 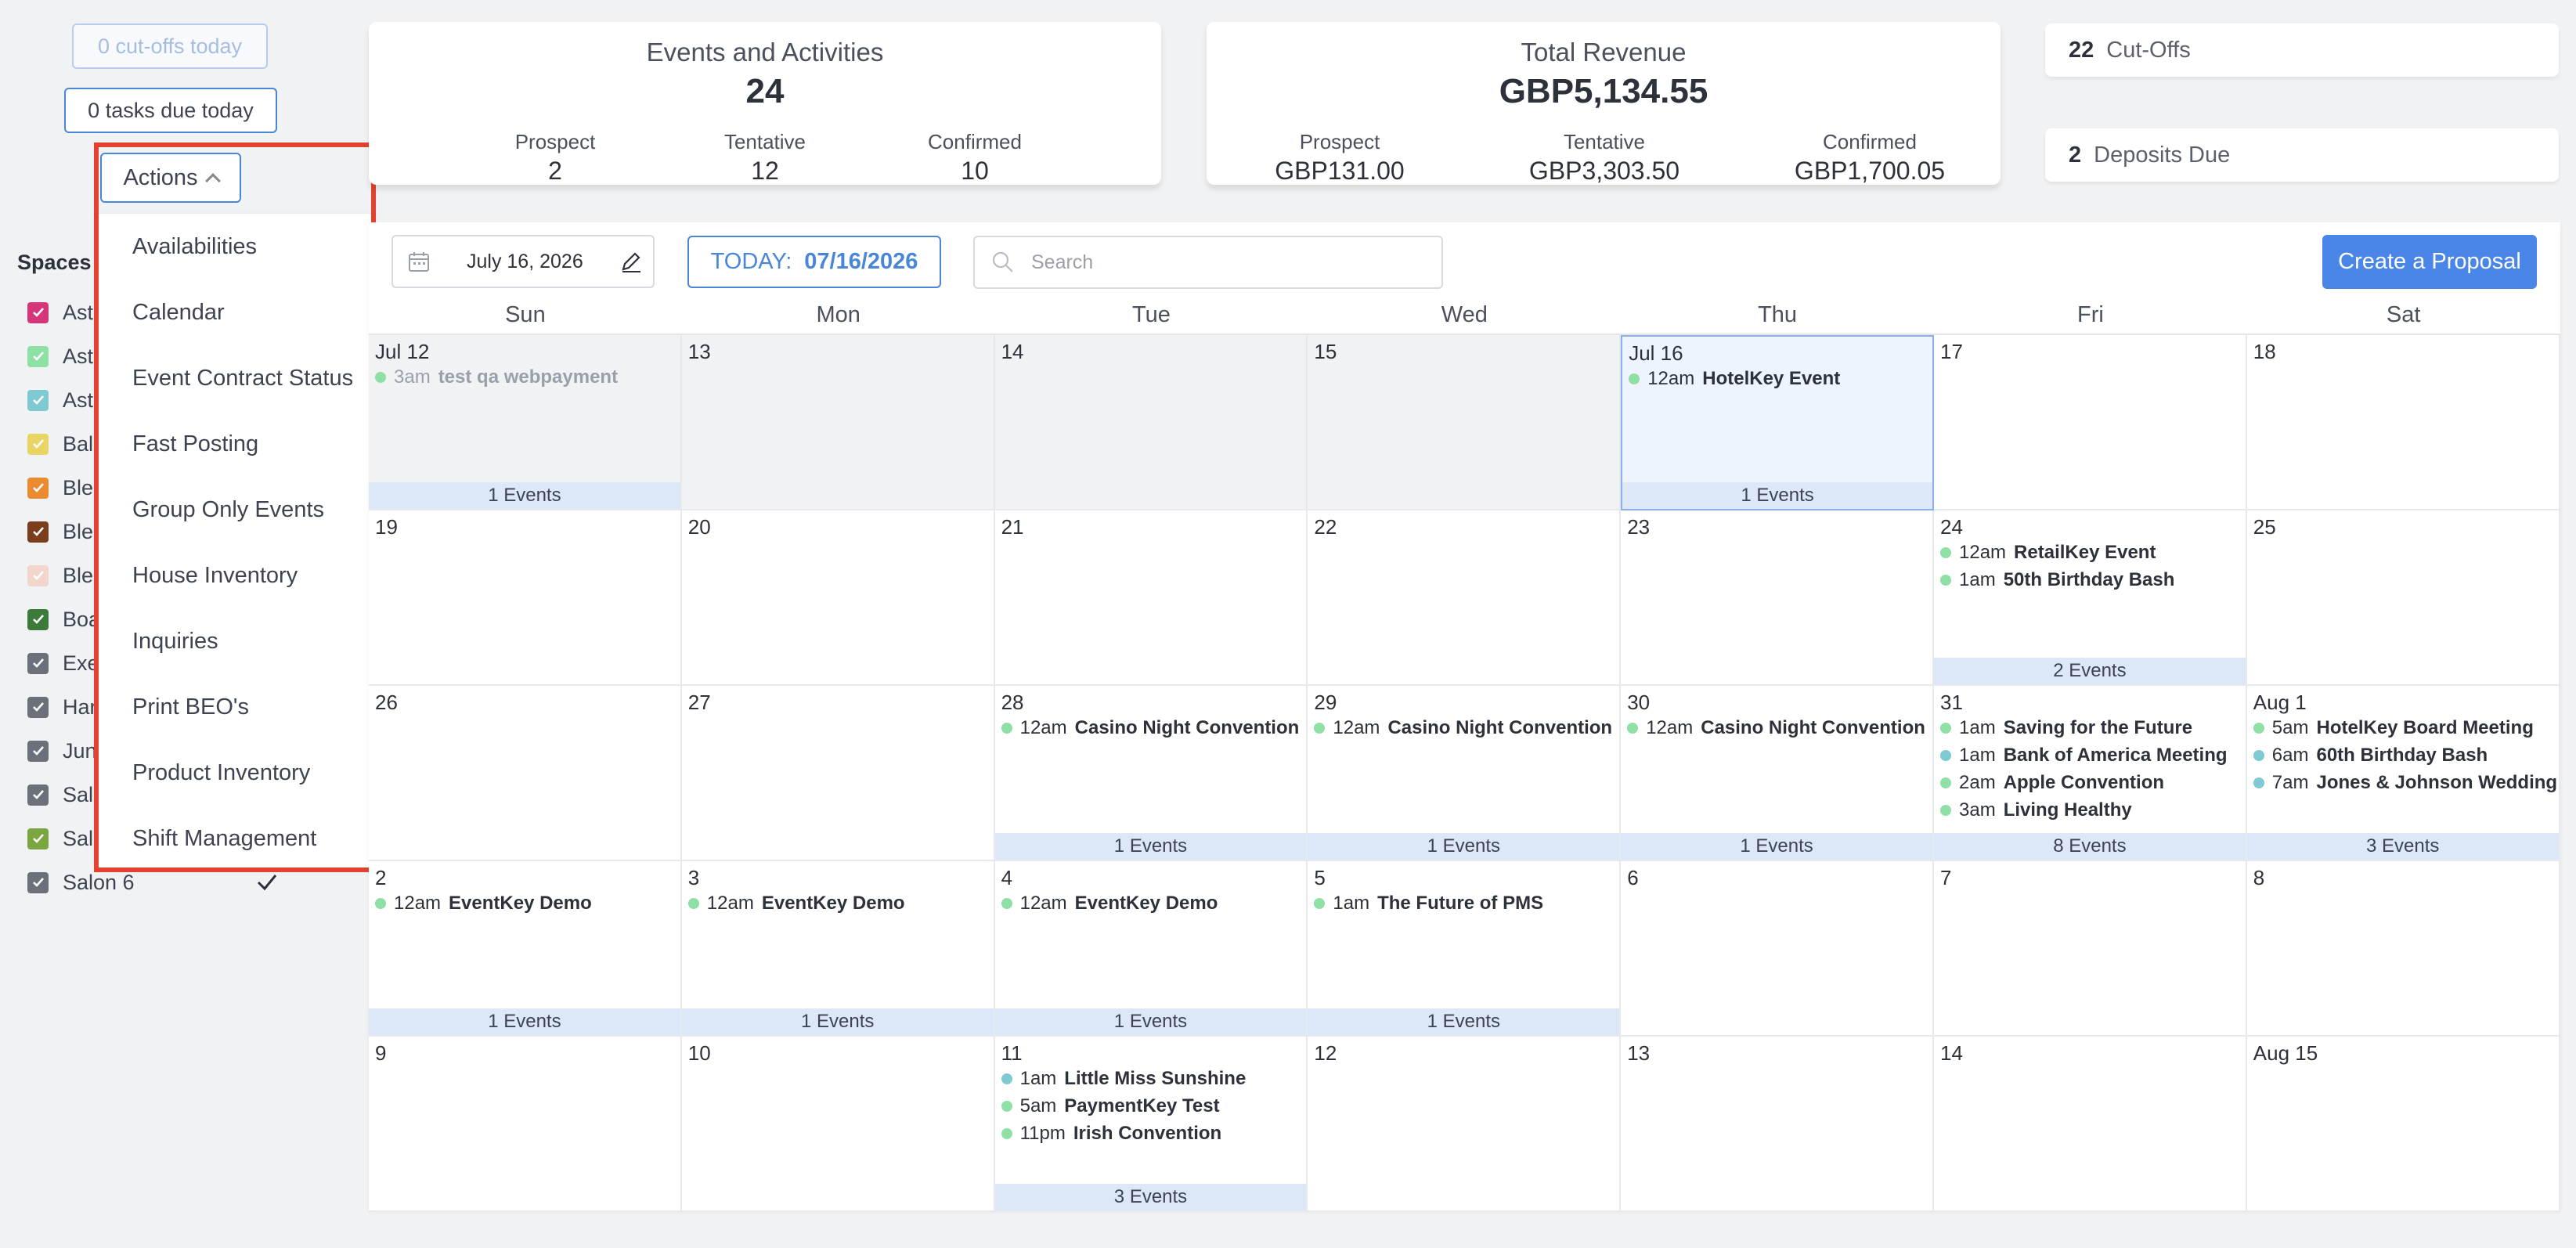 What do you see at coordinates (525, 949) in the screenshot?
I see `calendar-day: 2 12am EventKey Demo 1 Events` at bounding box center [525, 949].